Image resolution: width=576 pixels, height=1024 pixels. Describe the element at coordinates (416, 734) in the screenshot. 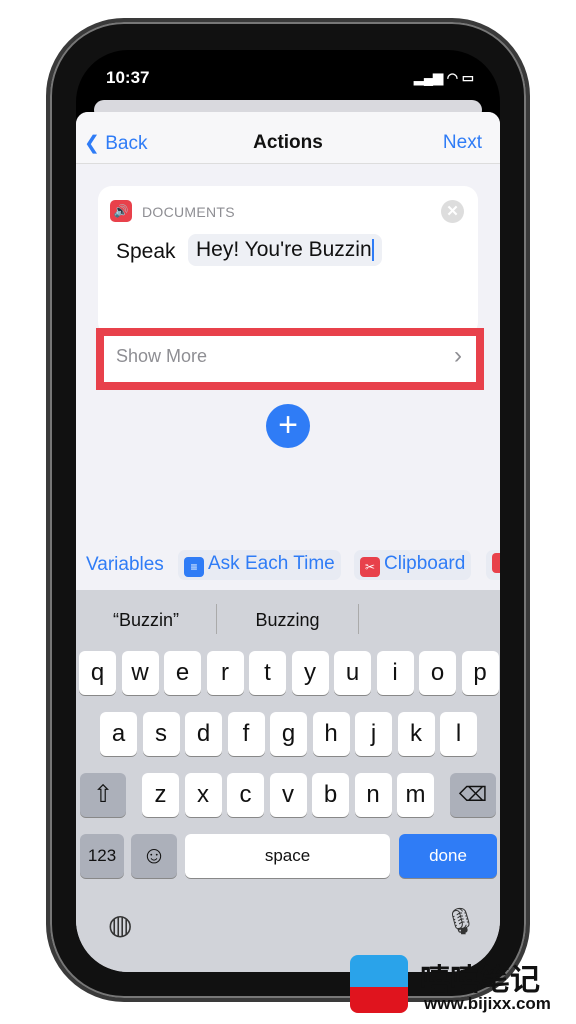

I see `key-k: k` at that location.